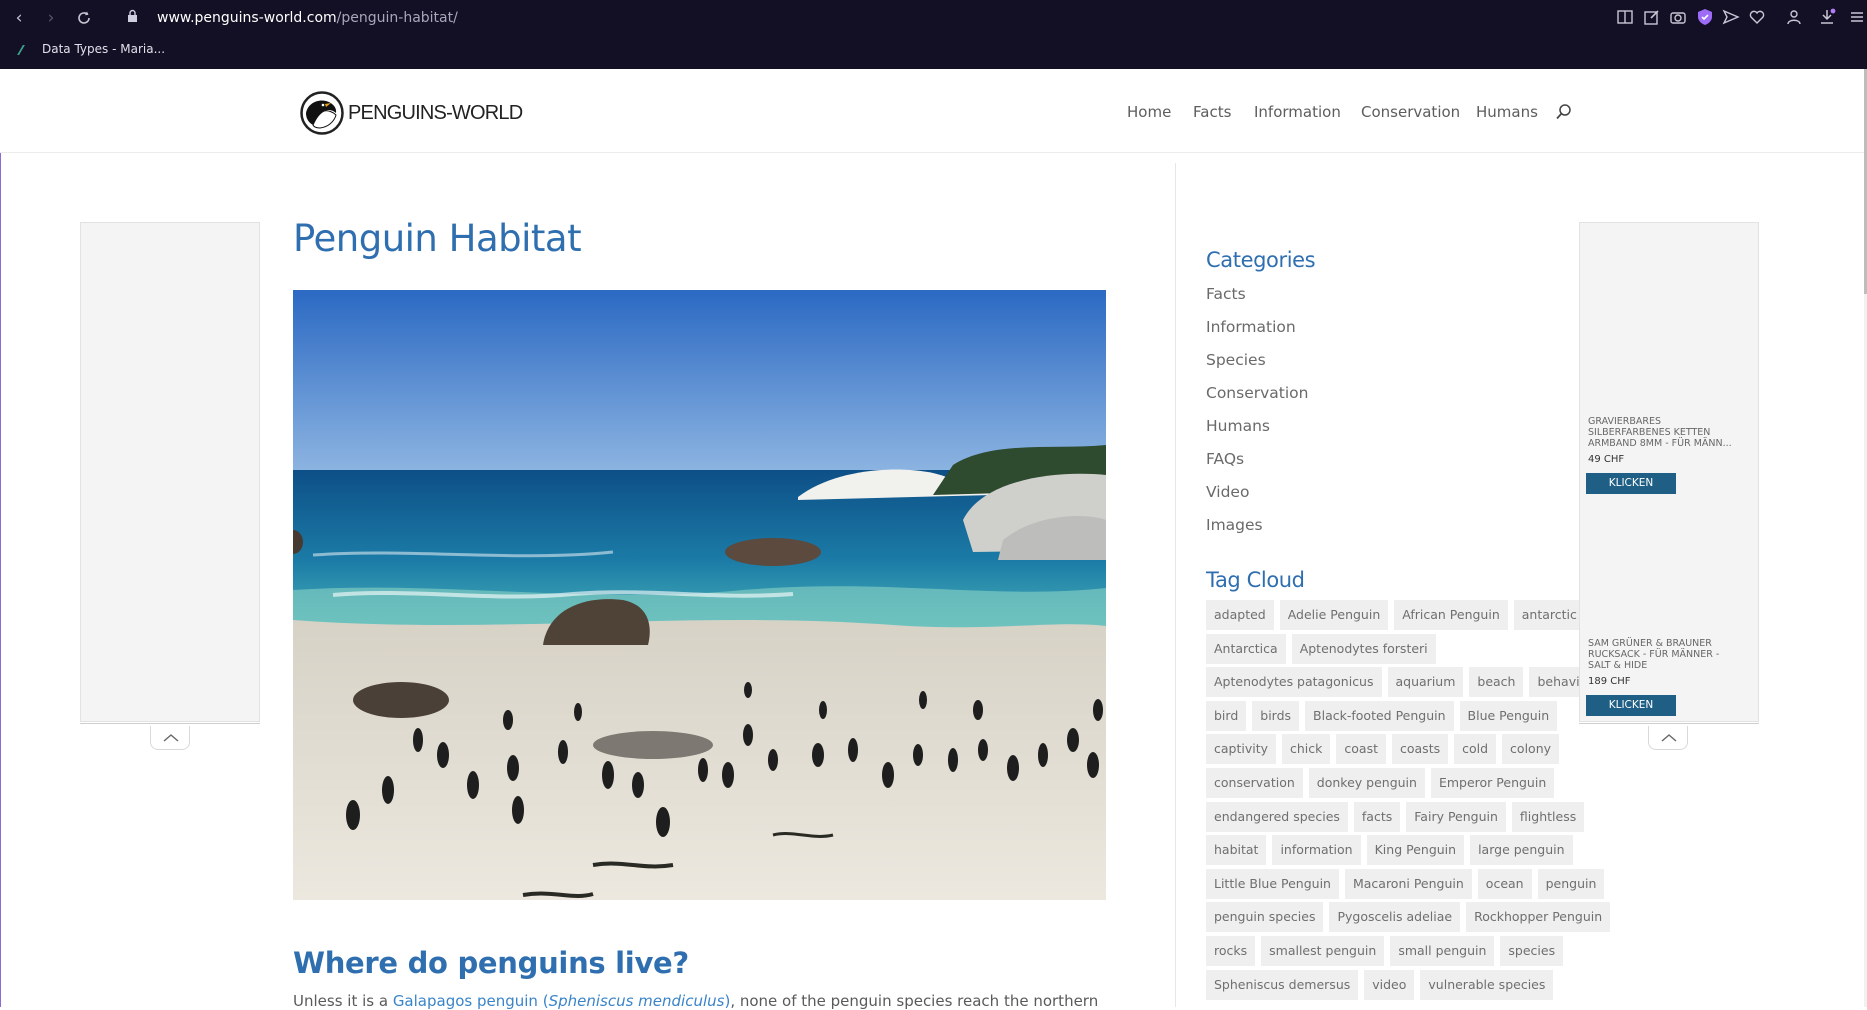 Image resolution: width=1867 pixels, height=1010 pixels. Describe the element at coordinates (636, 1001) in the screenshot. I see `galapagos-link-italic: Spheniscus mendiculus` at that location.